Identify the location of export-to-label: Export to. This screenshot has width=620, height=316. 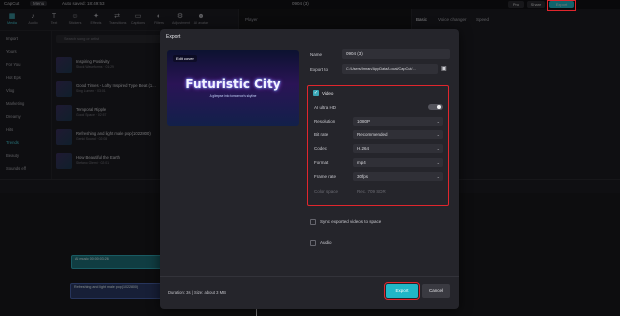
(319, 69).